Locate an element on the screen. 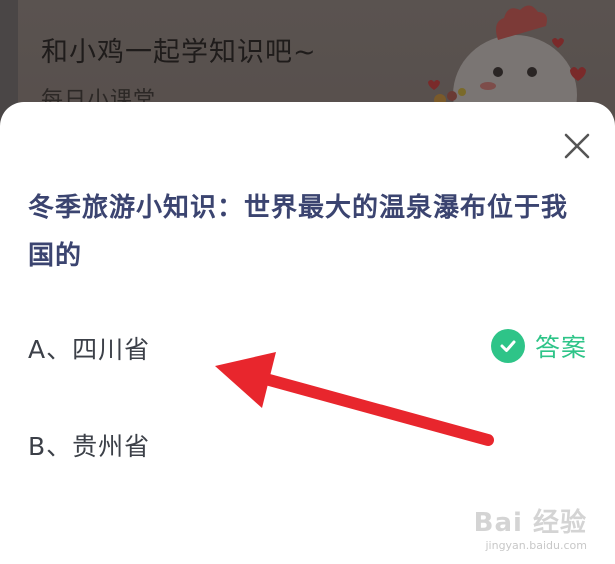 This screenshot has height=564, width=615. answer-tag: 答案 is located at coordinates (538, 346).